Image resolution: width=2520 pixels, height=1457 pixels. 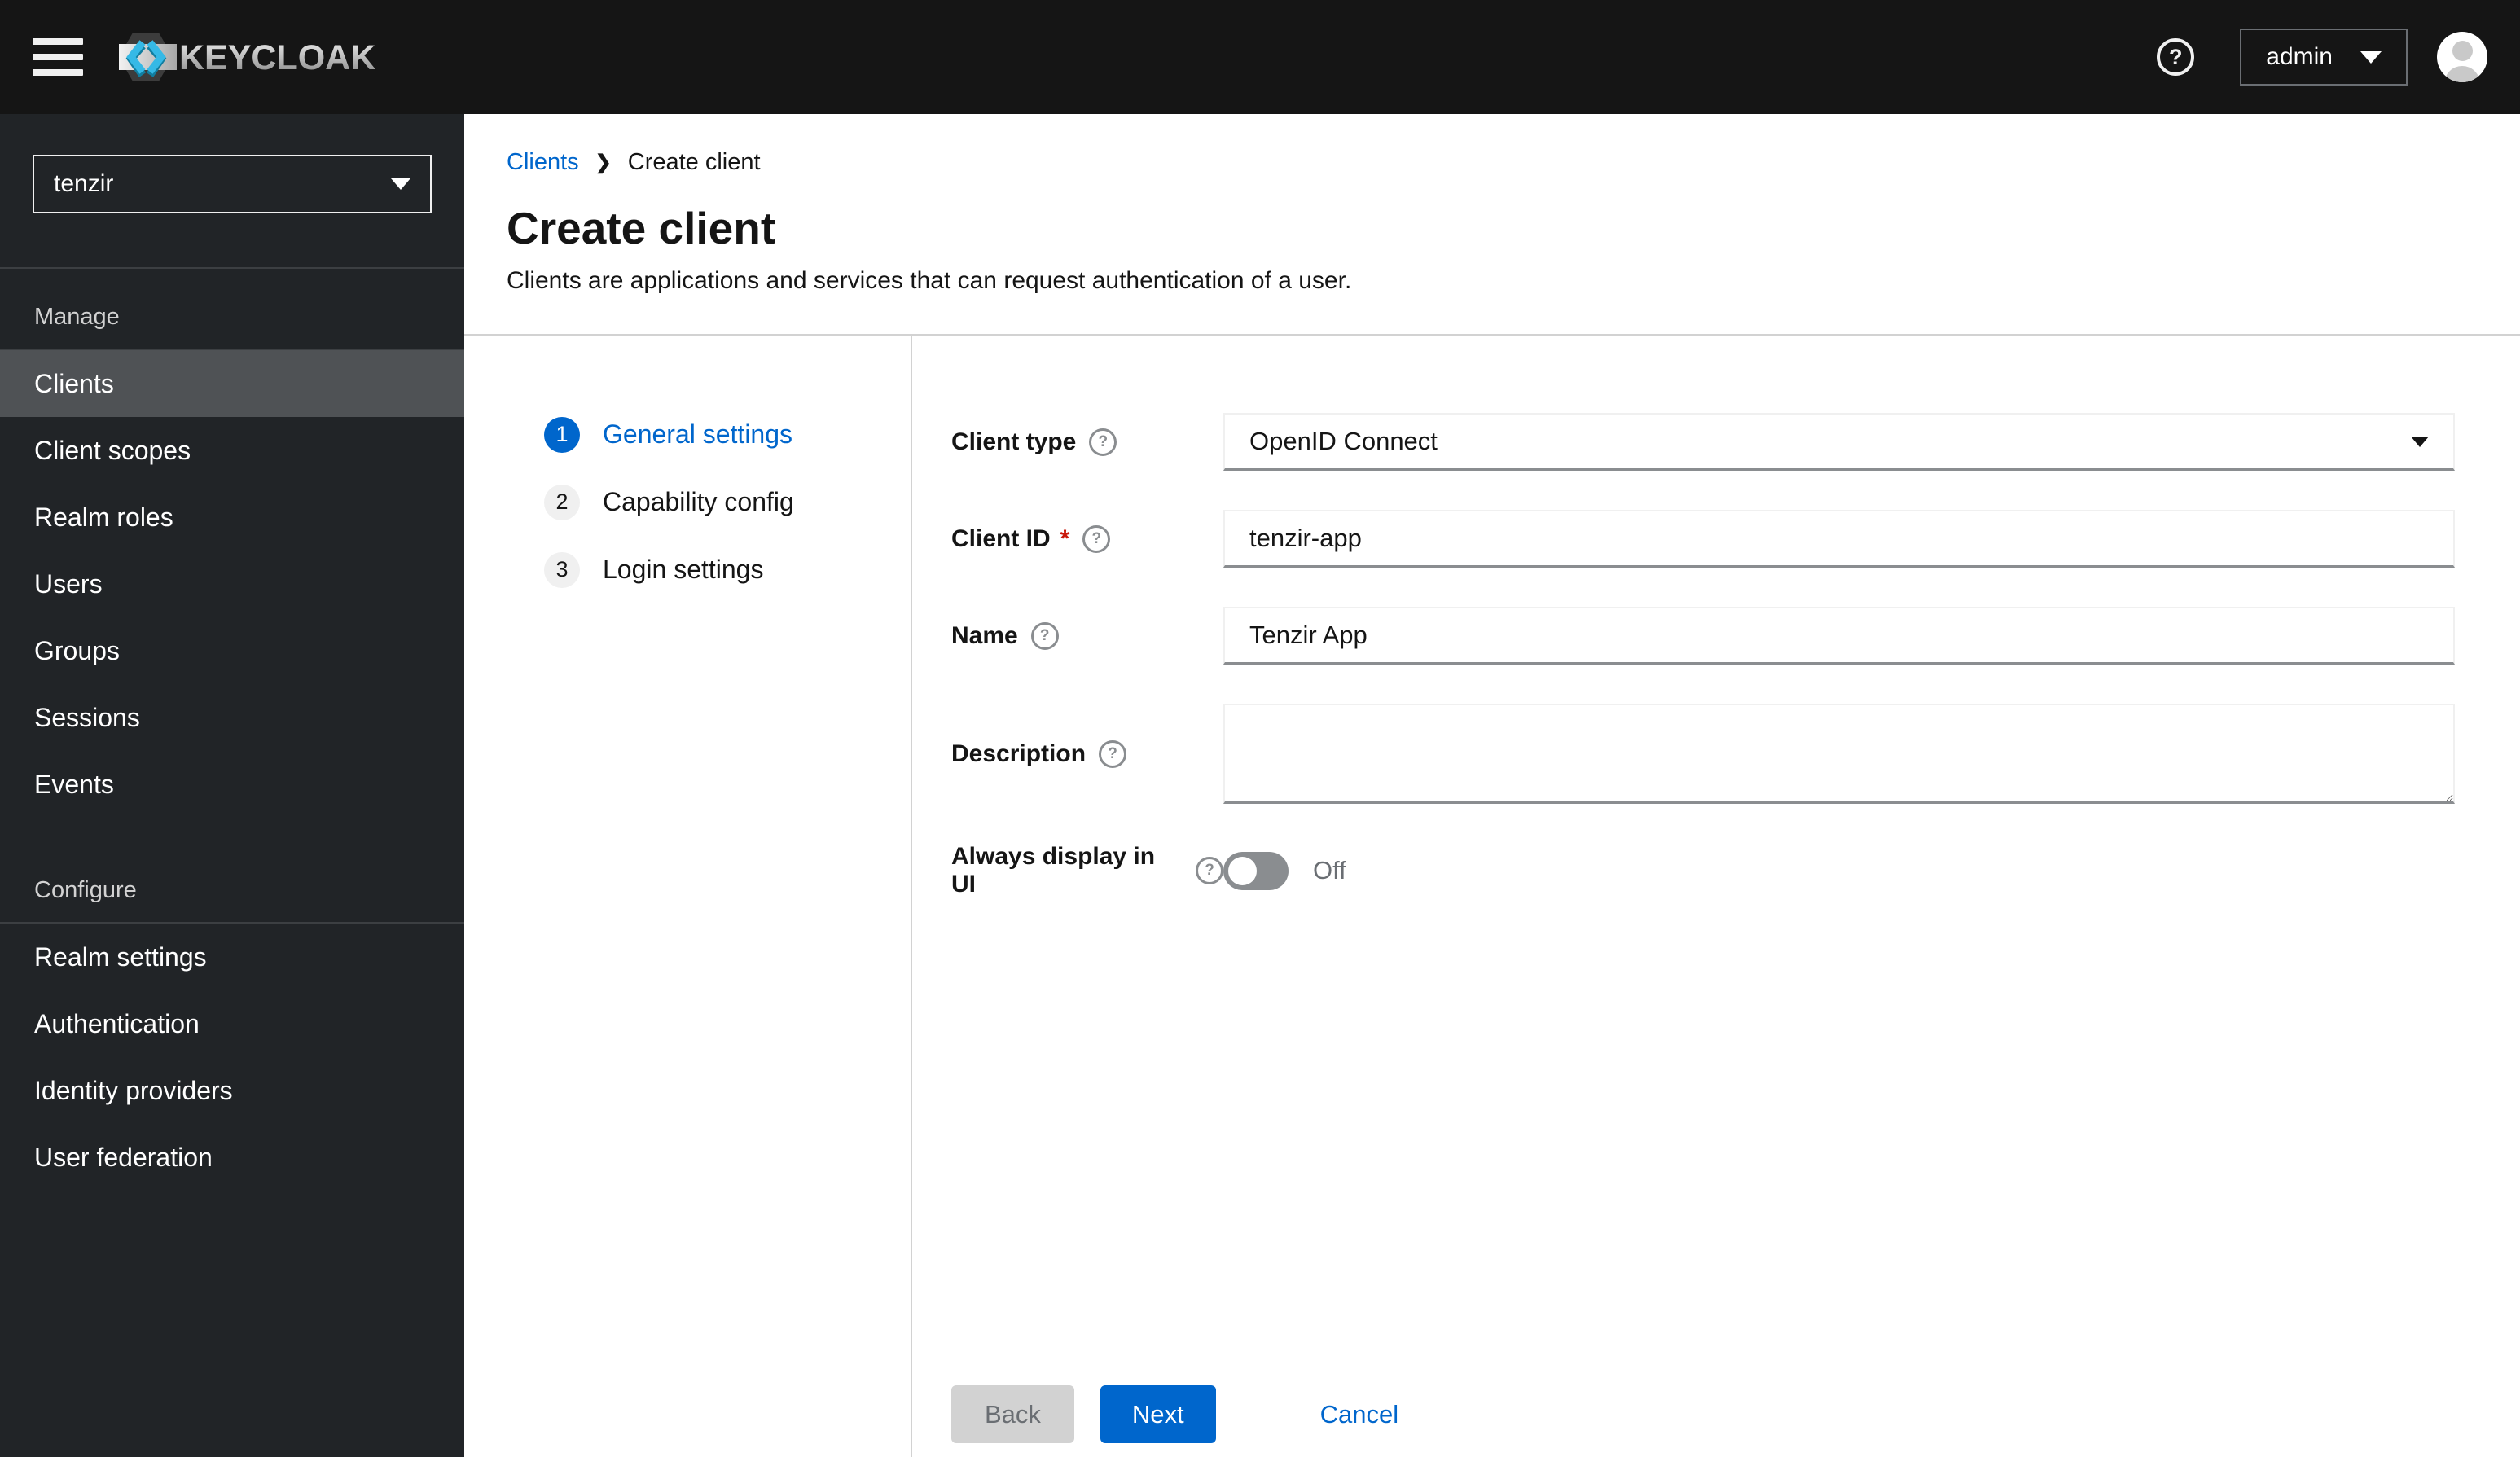 What do you see at coordinates (1001, 538) in the screenshot?
I see `client-id-label: Client ID` at bounding box center [1001, 538].